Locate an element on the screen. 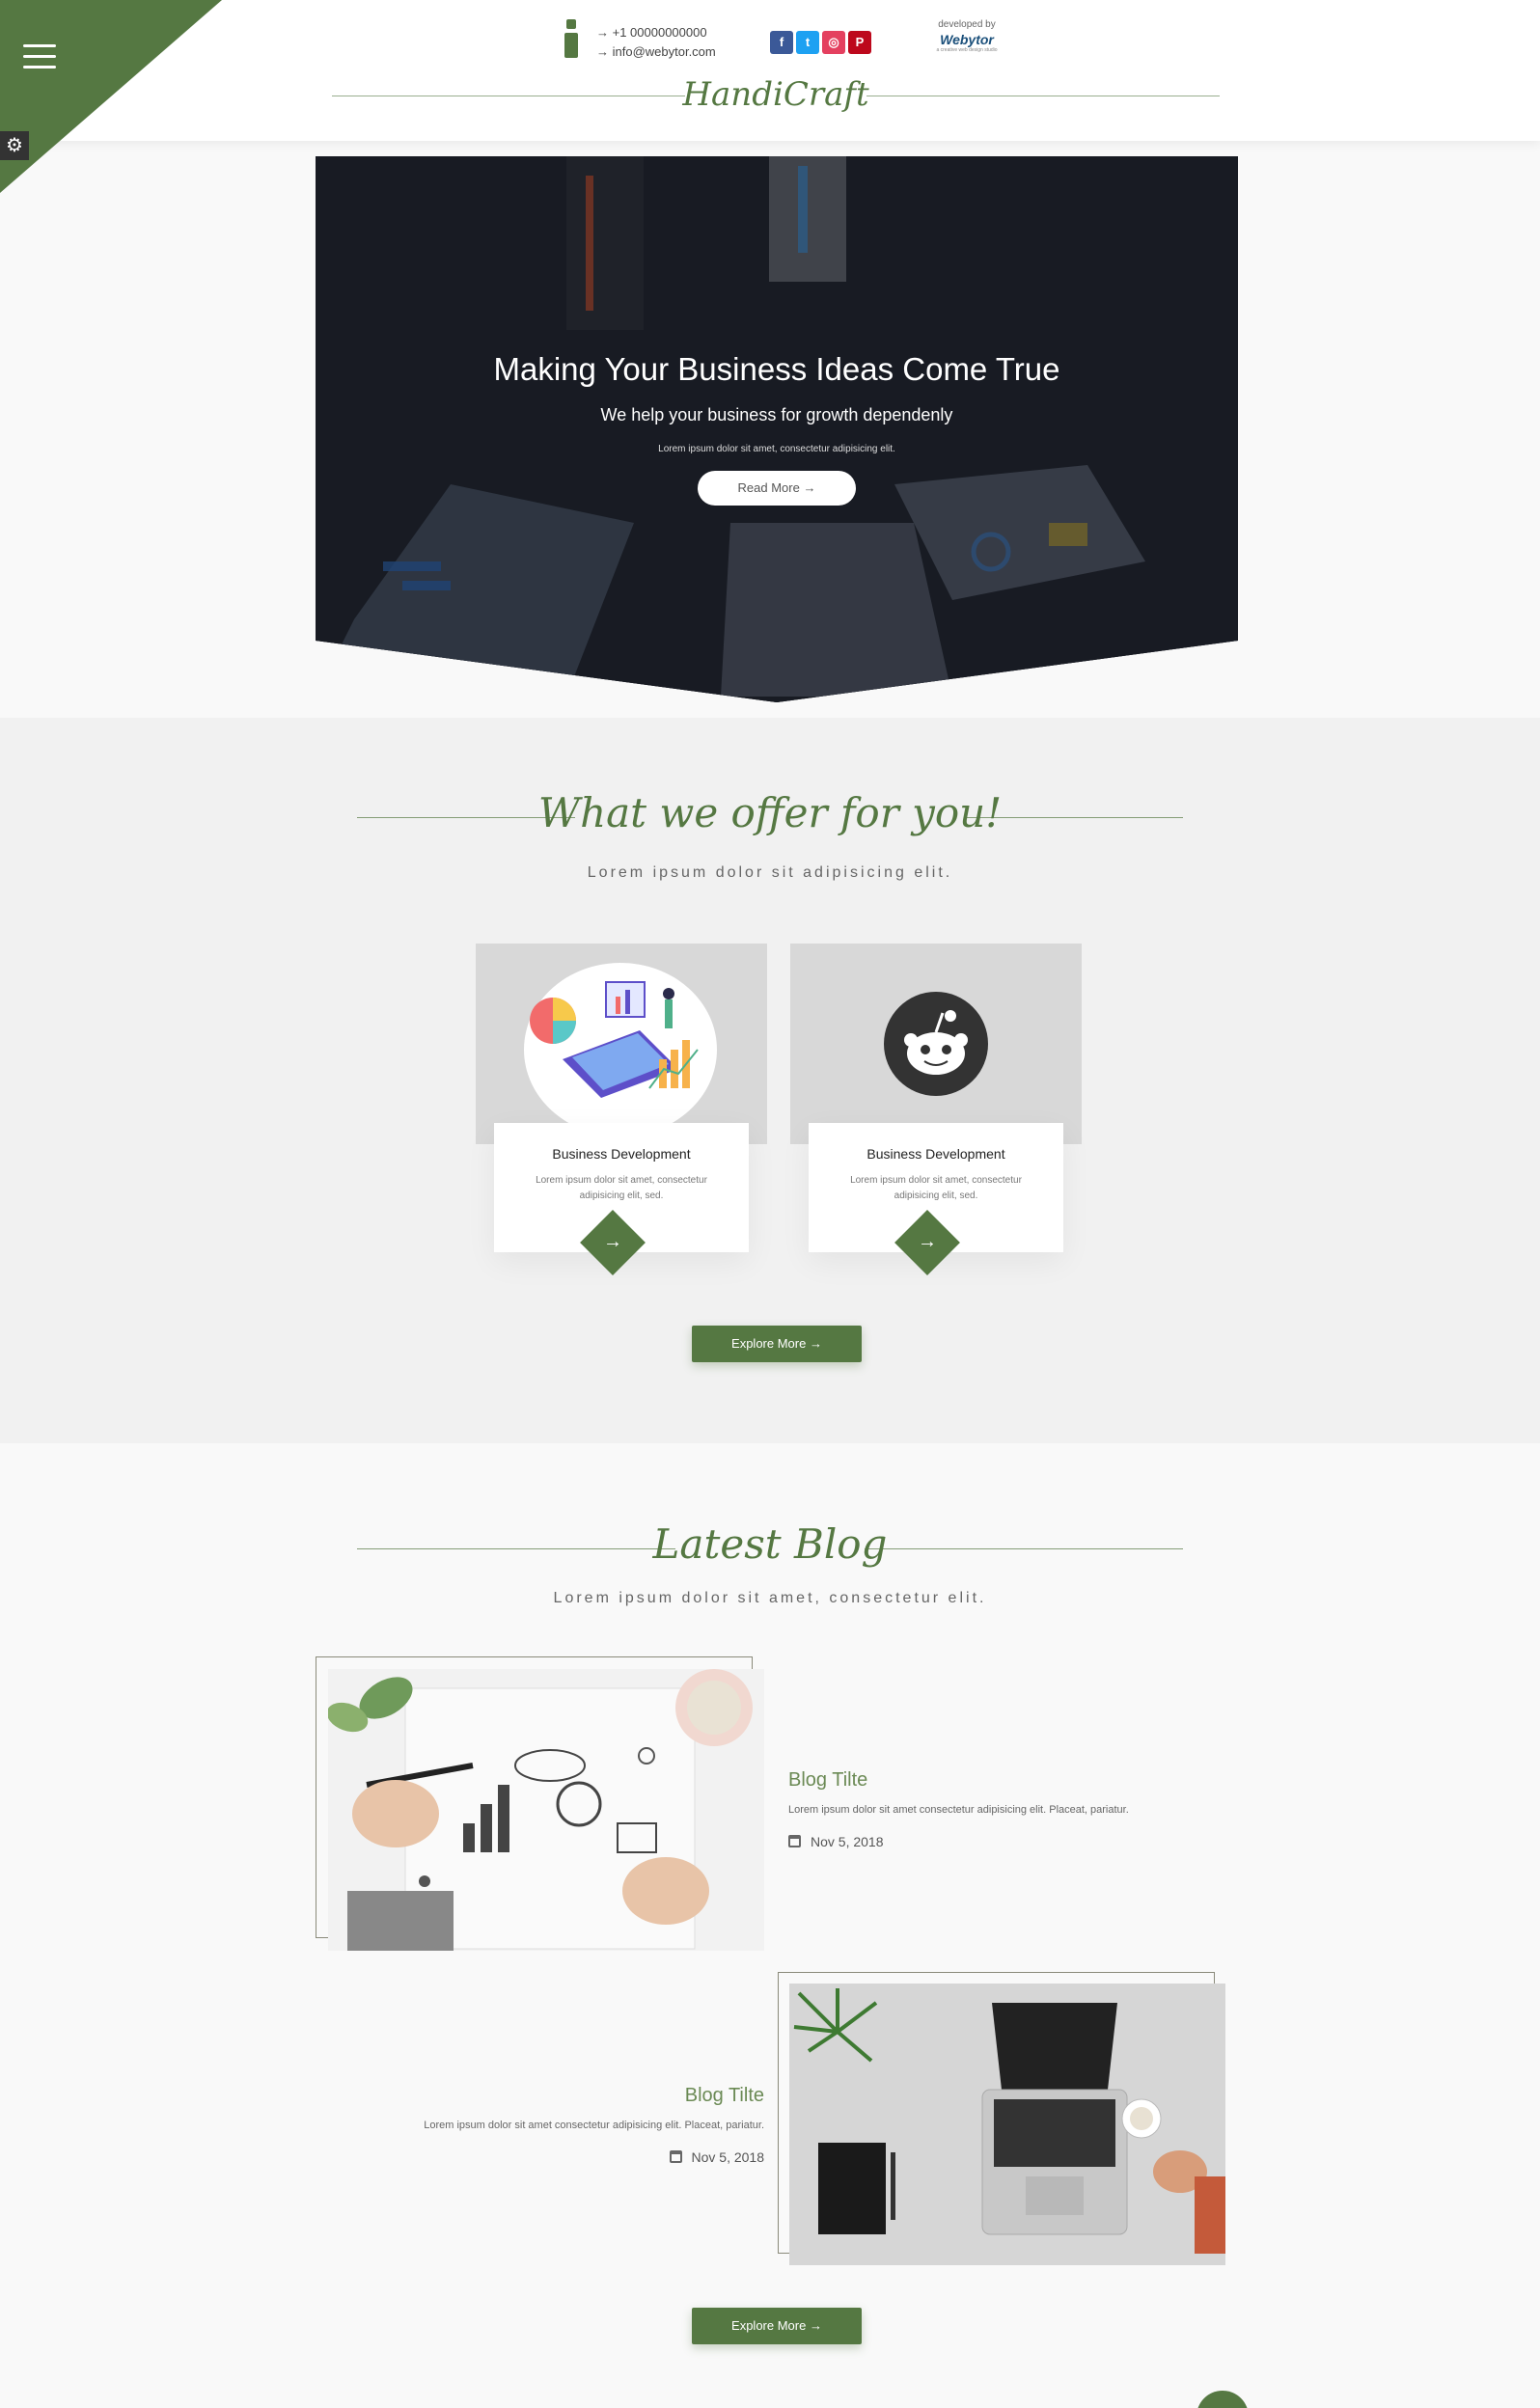 This screenshot has height=2408, width=1540. webytor-logo: Webytor is located at coordinates (967, 39).